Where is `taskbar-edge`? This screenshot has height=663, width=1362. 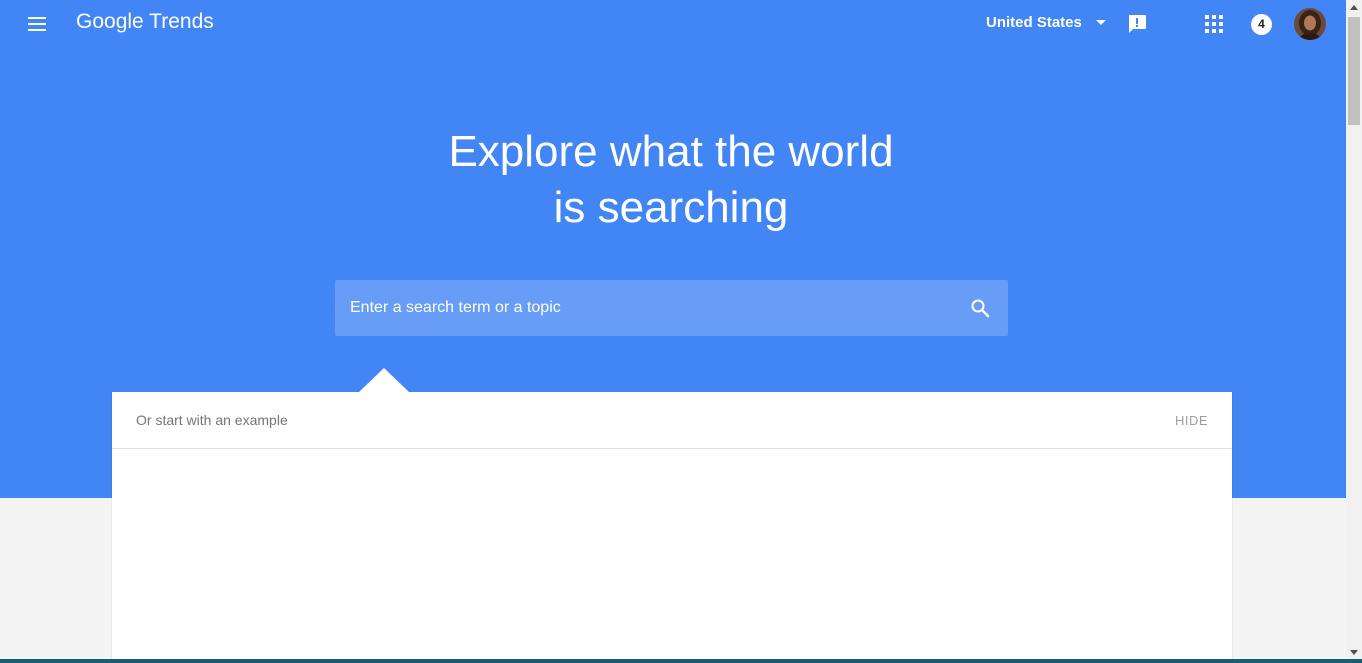
taskbar-edge is located at coordinates (681, 661).